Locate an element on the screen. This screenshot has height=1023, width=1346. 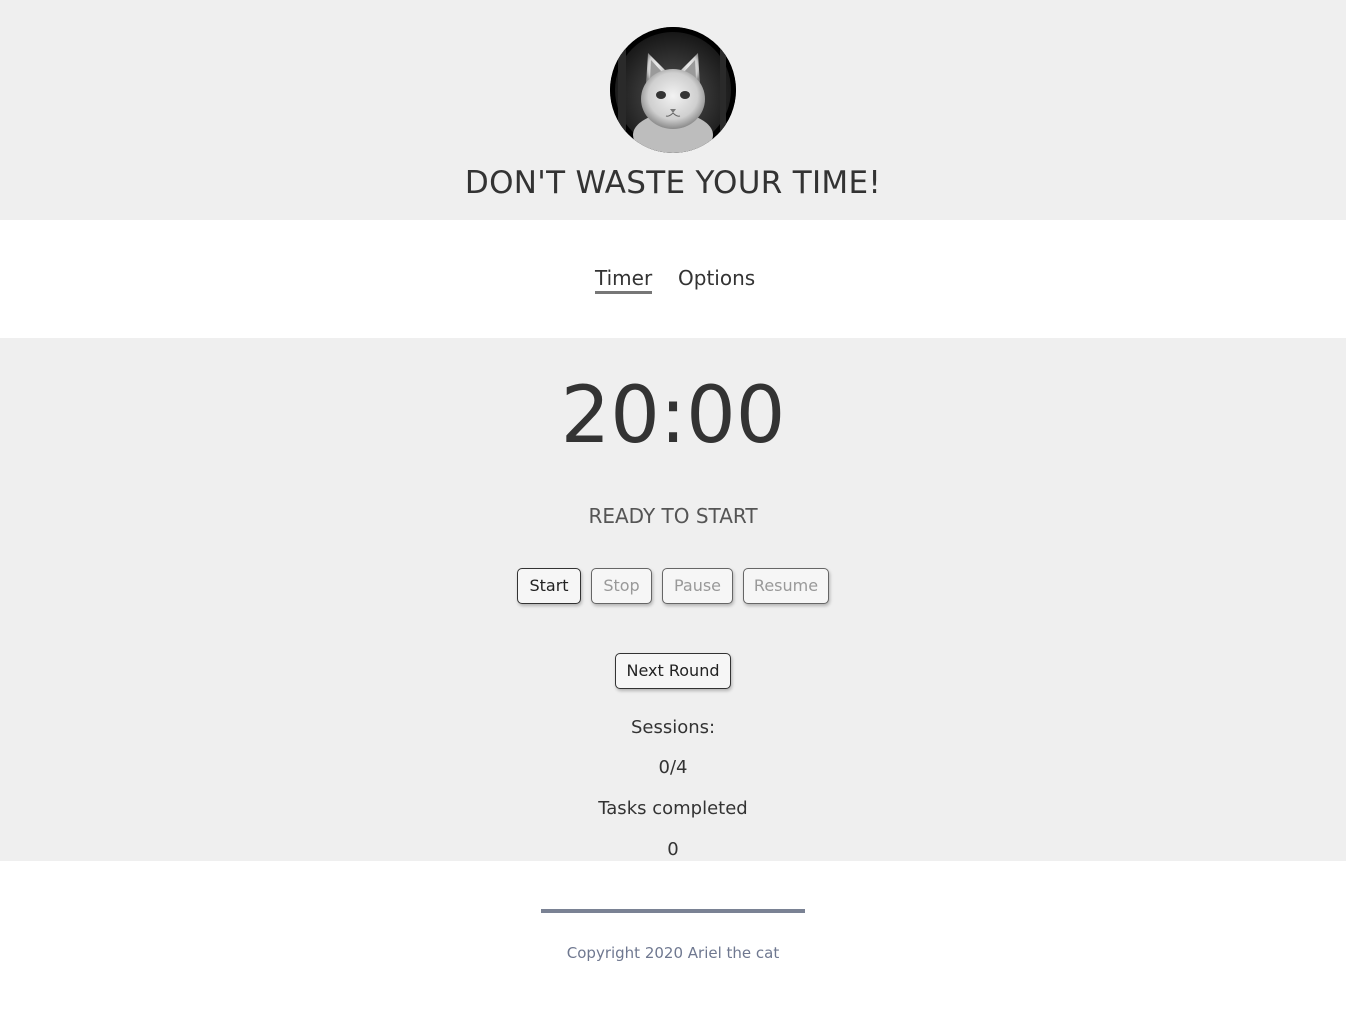
tab-options: Options is located at coordinates (716, 278).